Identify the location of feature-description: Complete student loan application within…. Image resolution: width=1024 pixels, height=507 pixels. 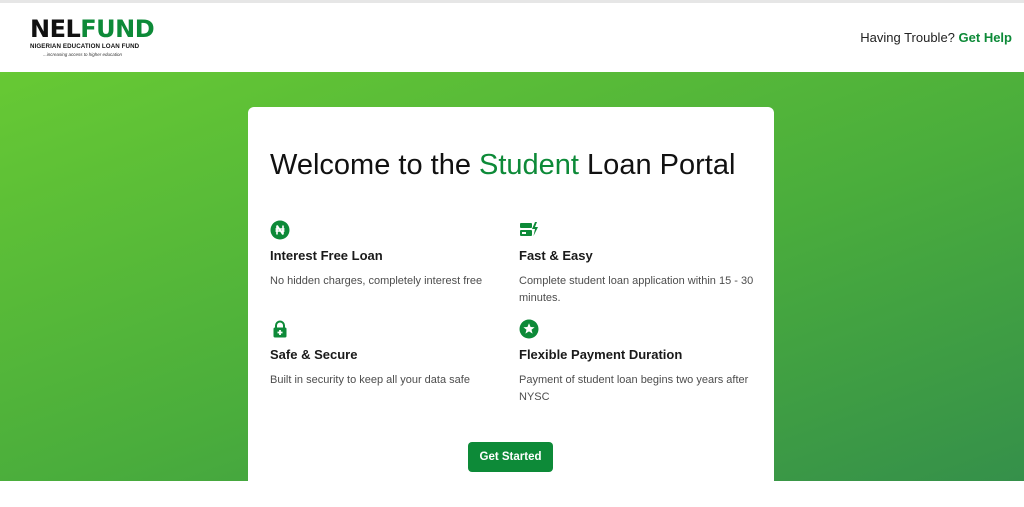
(636, 289).